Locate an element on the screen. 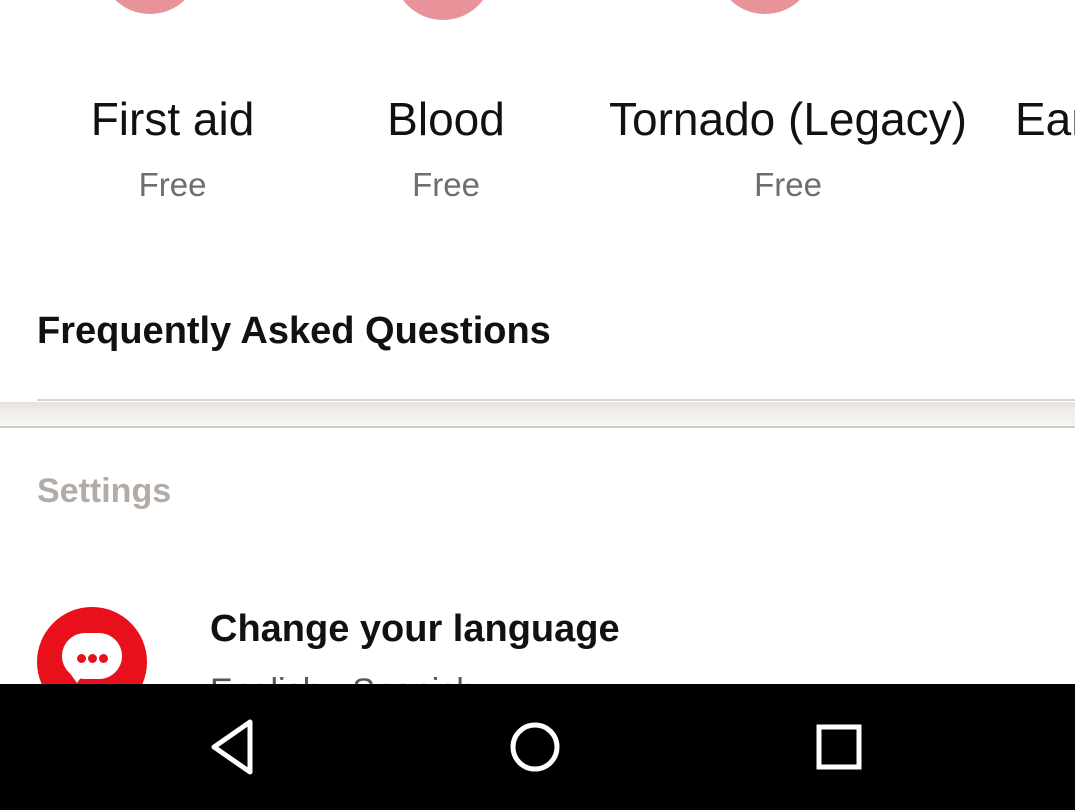 Image resolution: width=1075 pixels, height=810 pixels. chat-bubble-icon is located at coordinates (92, 645).